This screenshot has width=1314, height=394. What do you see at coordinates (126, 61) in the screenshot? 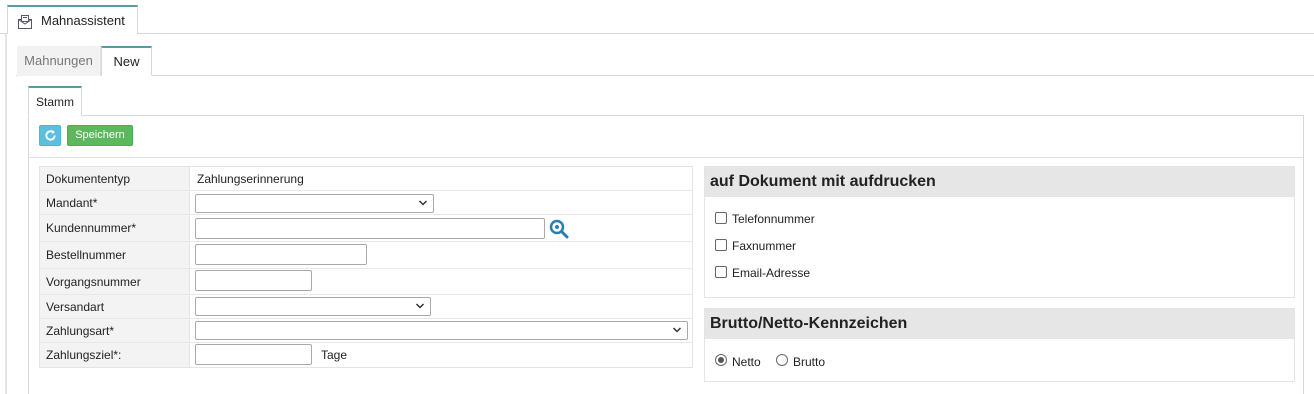
I see `tab-new: New` at bounding box center [126, 61].